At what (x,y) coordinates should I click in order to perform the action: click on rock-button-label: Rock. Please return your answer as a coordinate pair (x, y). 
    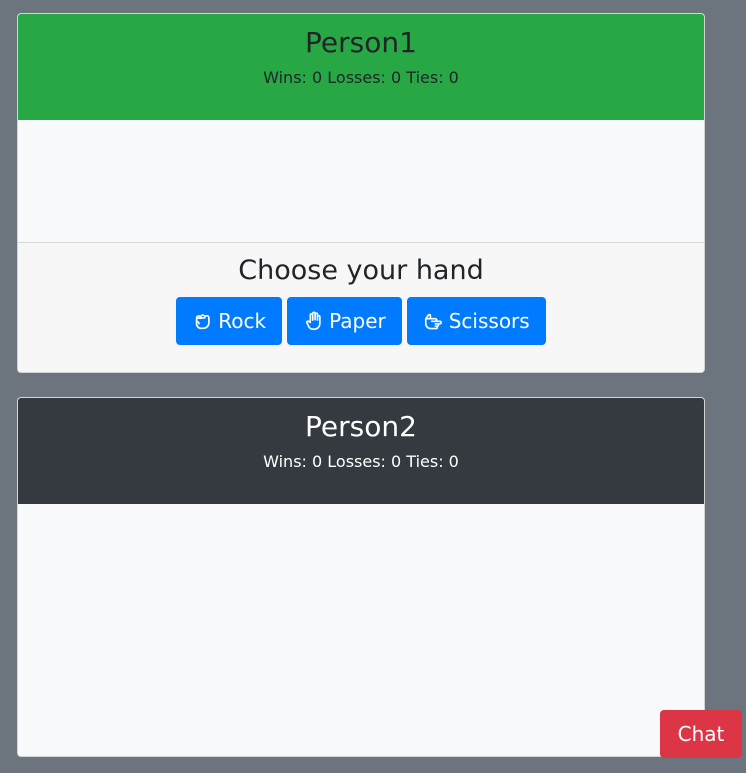
    Looking at the image, I should click on (242, 321).